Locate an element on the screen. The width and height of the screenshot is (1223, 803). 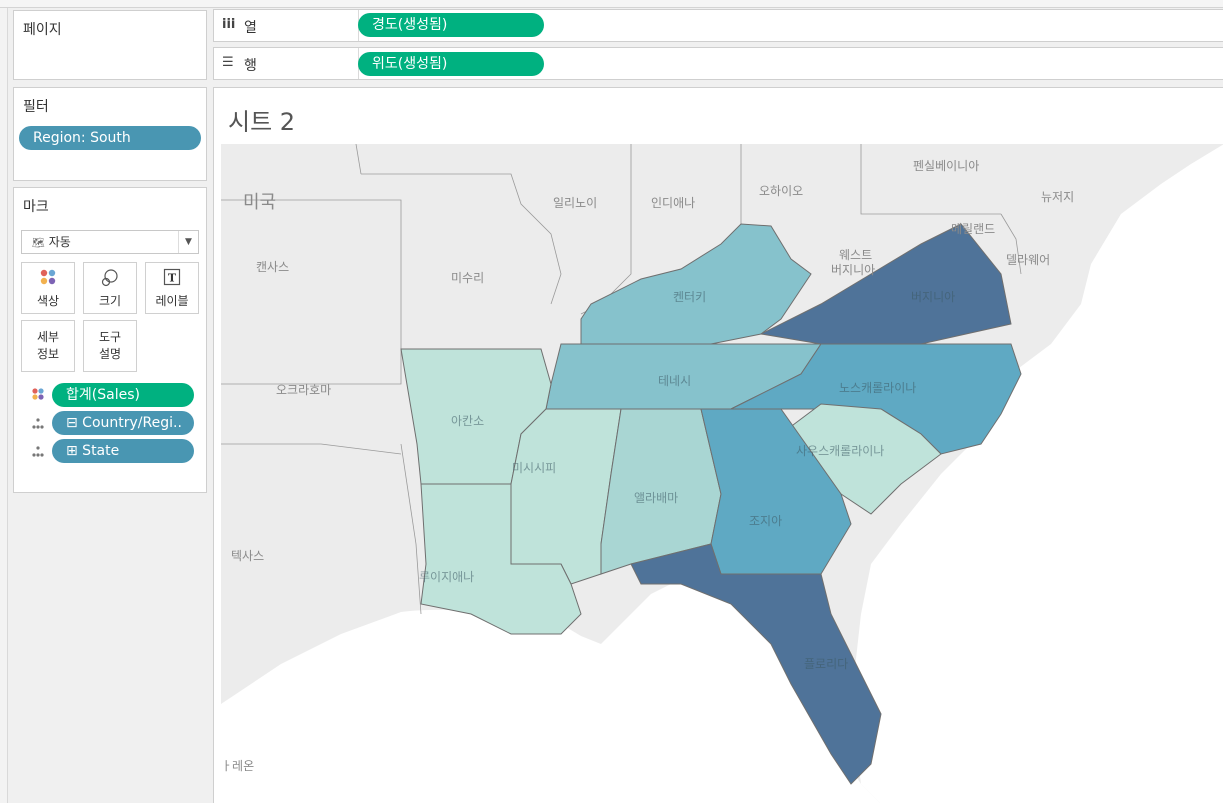
color-field-icon is located at coordinates (38, 395).